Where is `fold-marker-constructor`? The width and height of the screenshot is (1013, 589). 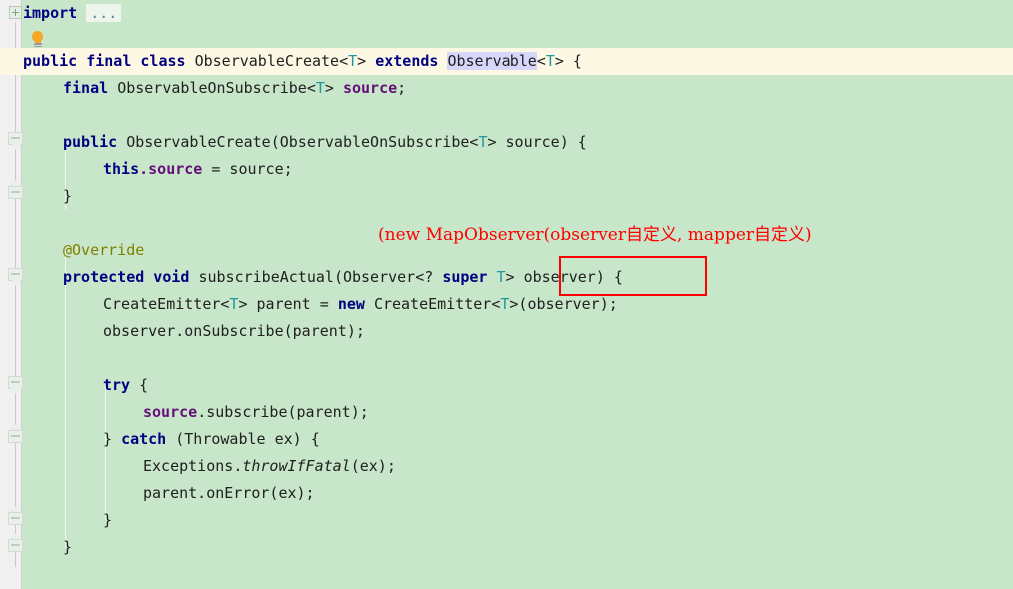
fold-marker-constructor is located at coordinates (15, 192).